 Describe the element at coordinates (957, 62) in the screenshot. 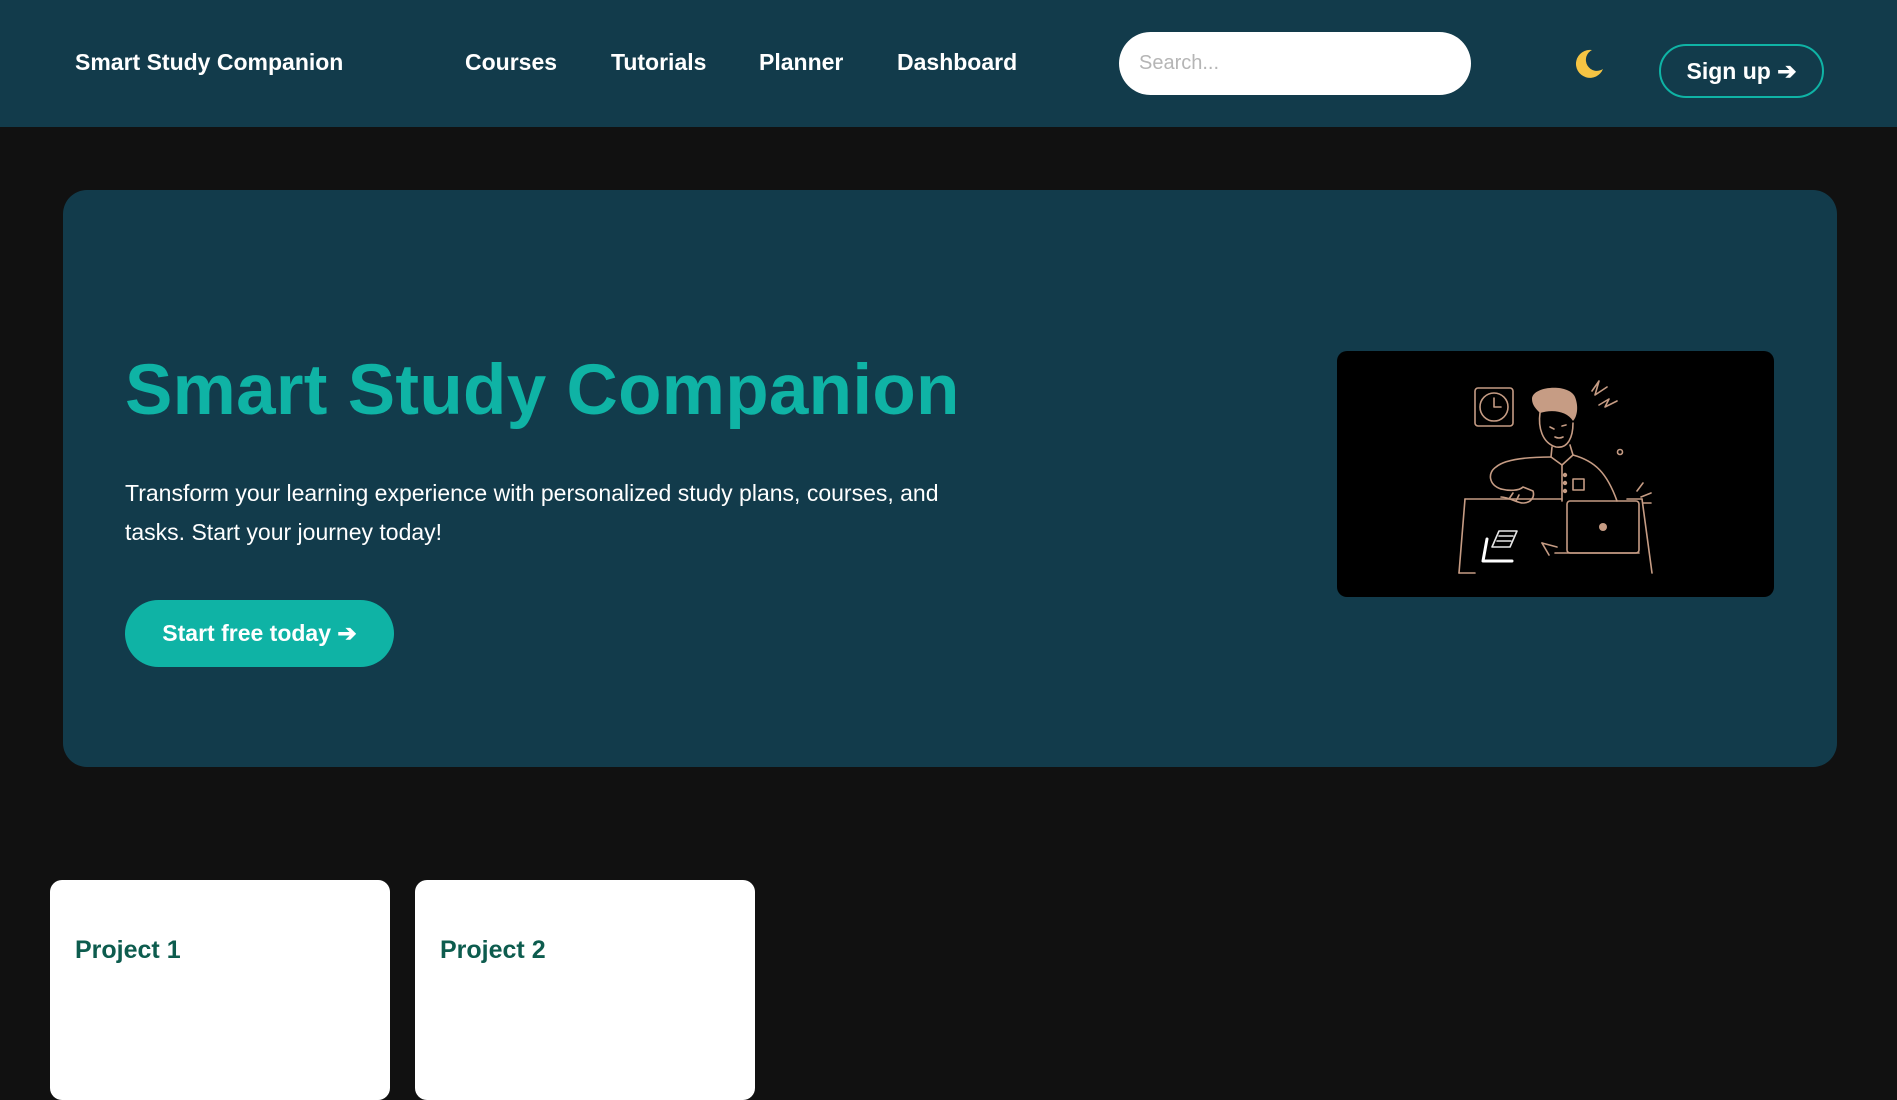

I see `nav-link-dashboard: Dashboard` at that location.